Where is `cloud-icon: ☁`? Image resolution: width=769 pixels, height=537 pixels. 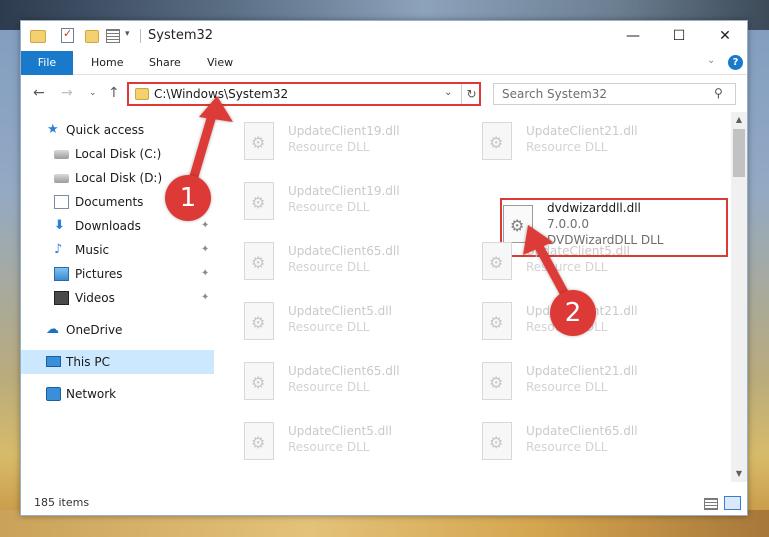
cloud-icon: ☁ is located at coordinates (52, 329).